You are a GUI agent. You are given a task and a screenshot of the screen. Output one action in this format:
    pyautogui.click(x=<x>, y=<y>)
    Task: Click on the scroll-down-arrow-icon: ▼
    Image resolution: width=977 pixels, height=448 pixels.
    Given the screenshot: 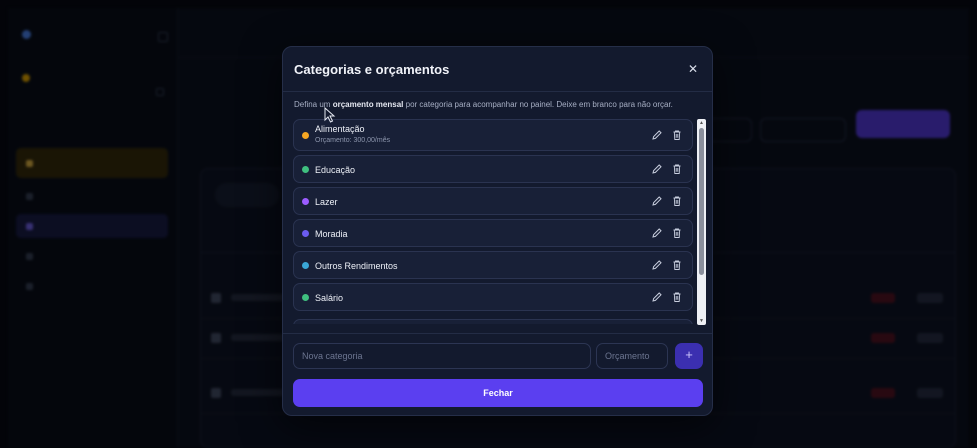 What is the action you would take?
    pyautogui.click(x=701, y=321)
    